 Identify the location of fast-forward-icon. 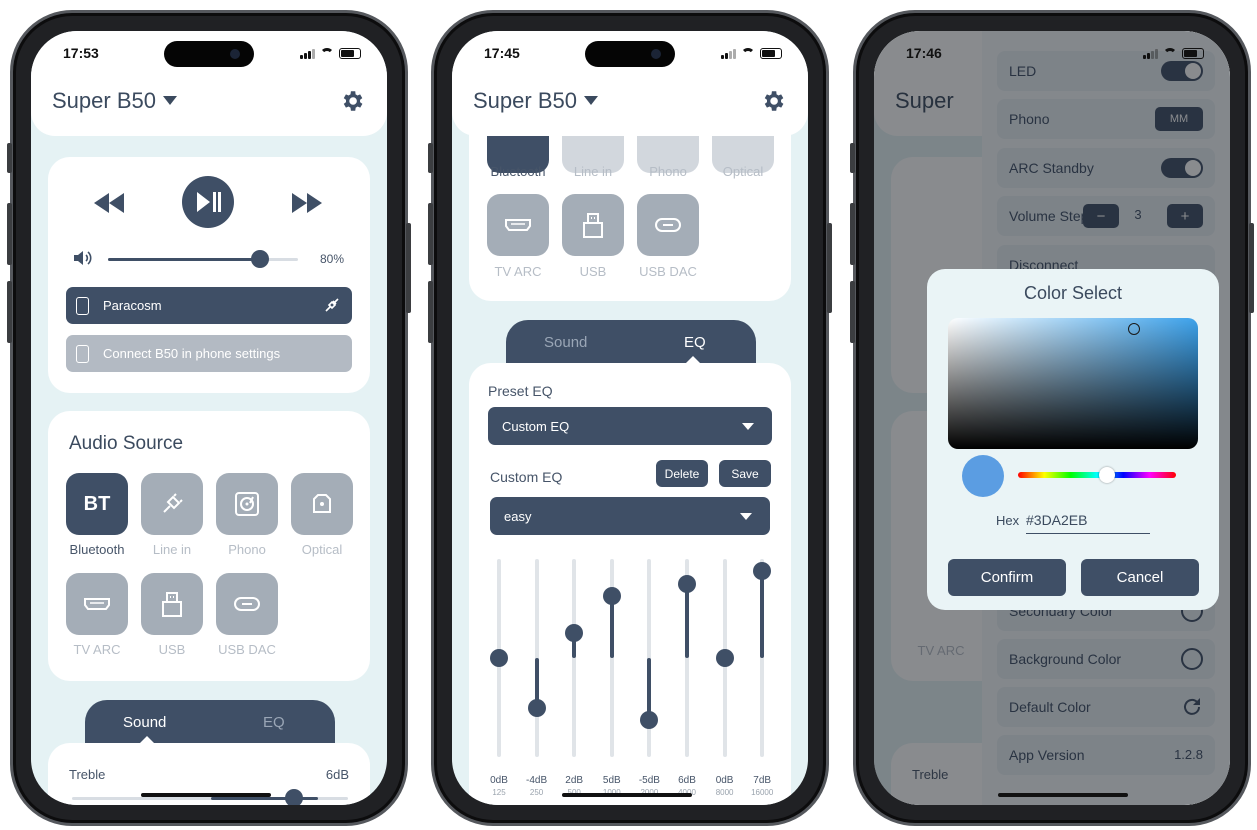
(307, 203).